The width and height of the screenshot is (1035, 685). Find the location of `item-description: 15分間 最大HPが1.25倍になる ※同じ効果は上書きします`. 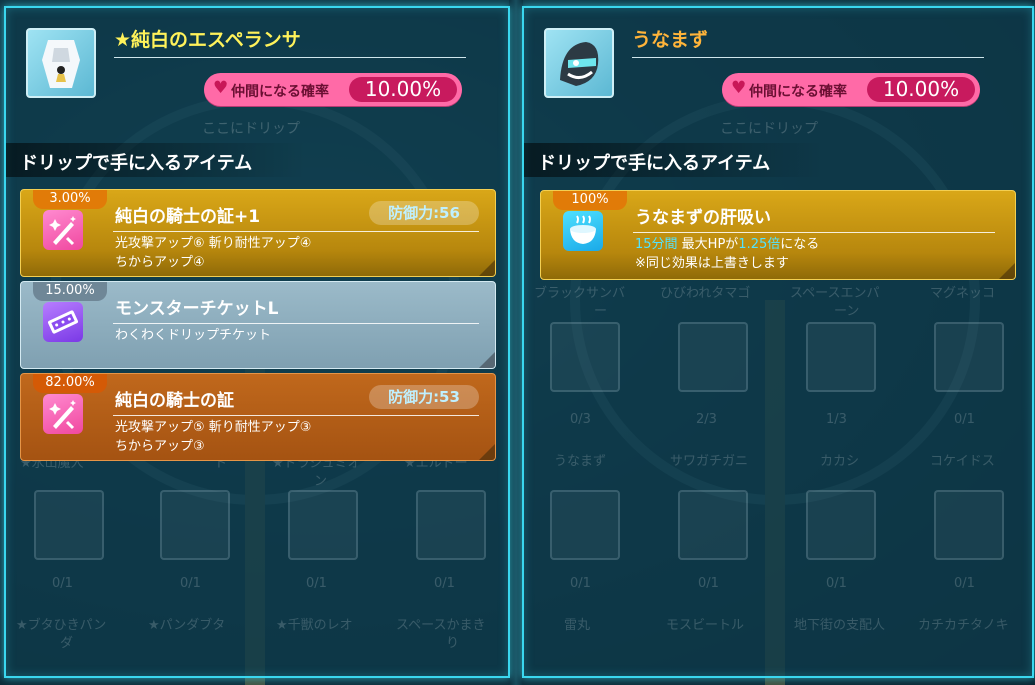

item-description: 15分間 最大HPが1.25倍になる ※同じ効果は上書きします is located at coordinates (727, 254).